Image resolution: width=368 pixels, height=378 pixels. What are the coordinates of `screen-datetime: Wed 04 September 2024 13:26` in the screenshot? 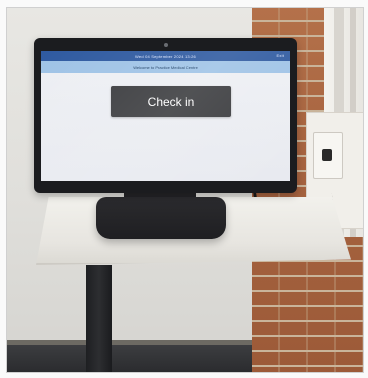 It's located at (165, 56).